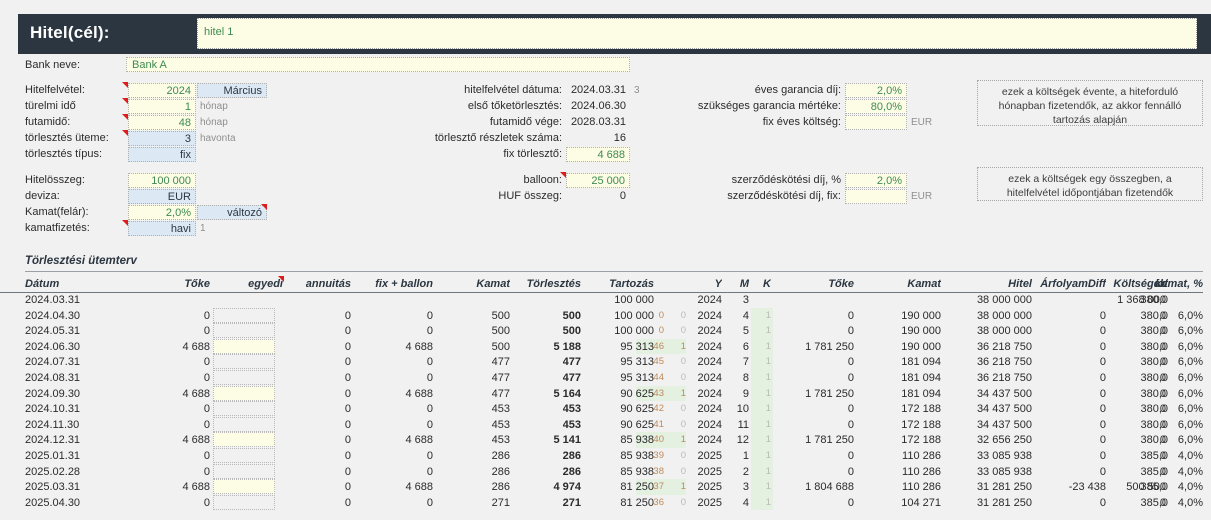 This screenshot has height=520, width=1211. What do you see at coordinates (683, 487) in the screenshot?
I see `cell-flag: 1` at bounding box center [683, 487].